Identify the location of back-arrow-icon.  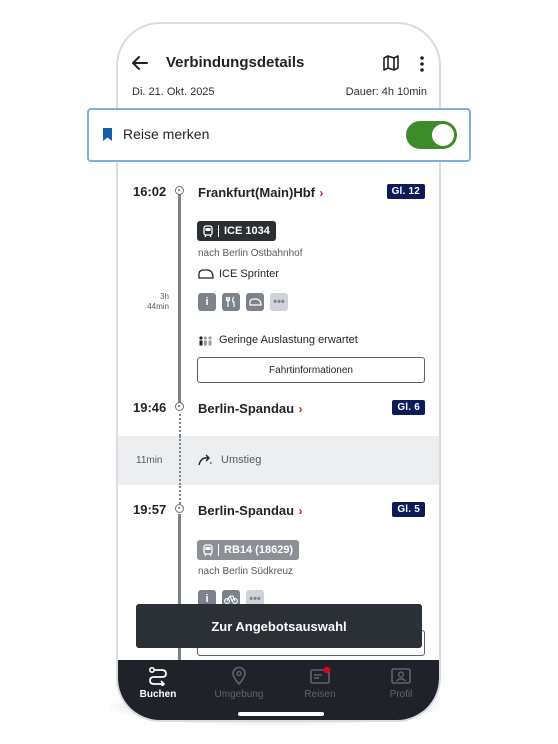
(140, 63).